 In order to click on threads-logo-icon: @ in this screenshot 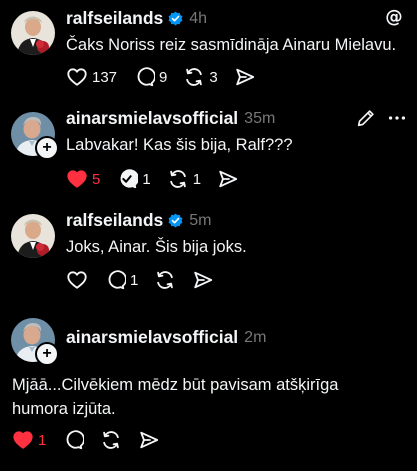, I will do `click(394, 17)`.